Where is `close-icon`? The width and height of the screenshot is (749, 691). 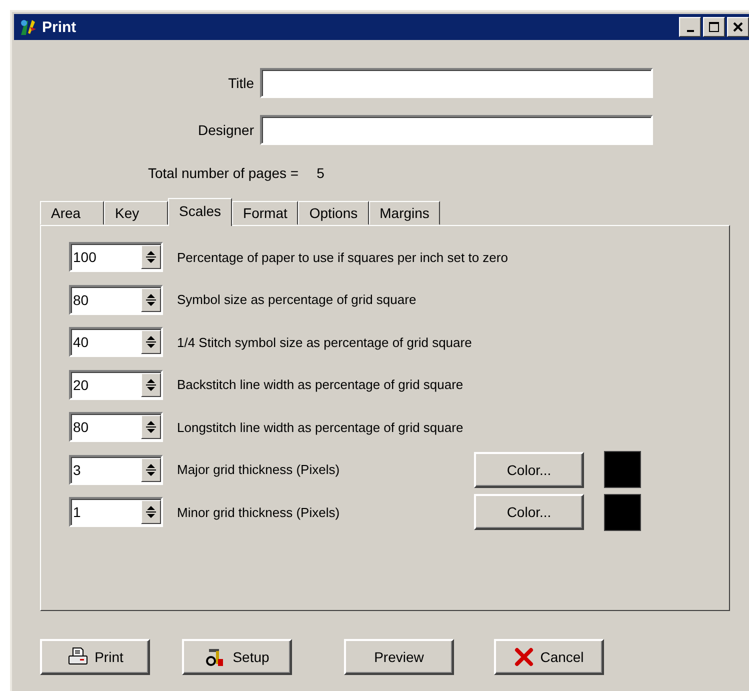
close-icon is located at coordinates (738, 27).